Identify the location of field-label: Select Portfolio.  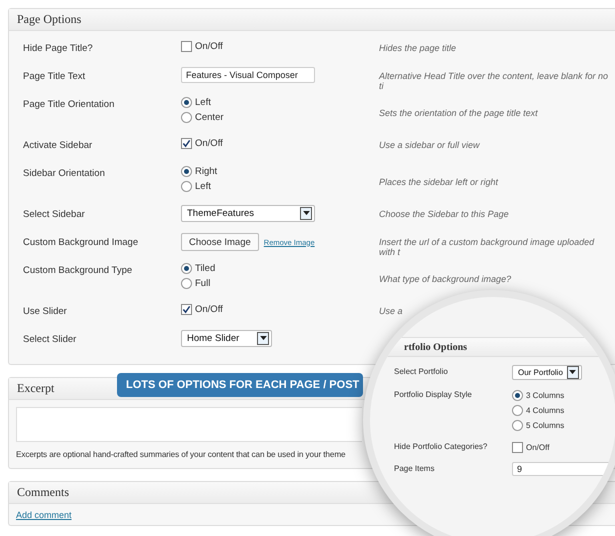
(421, 371).